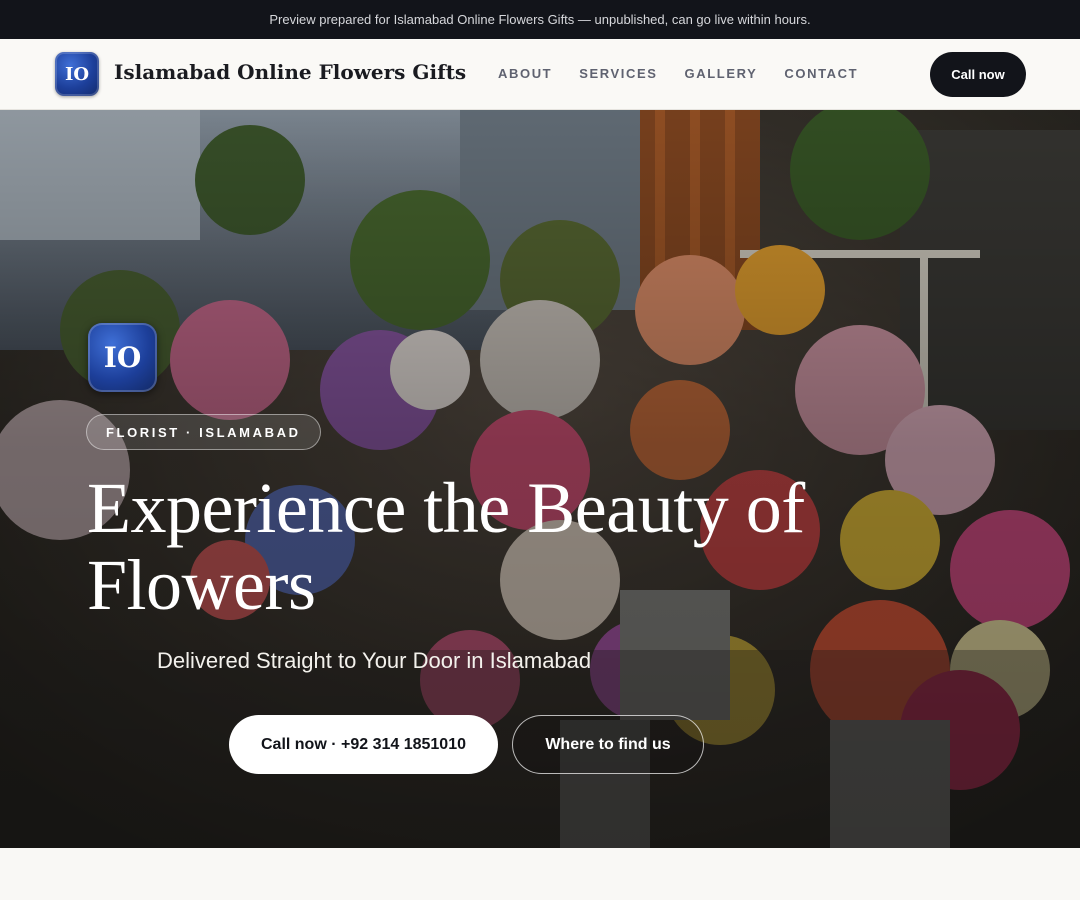 The image size is (1080, 900). Describe the element at coordinates (203, 432) in the screenshot. I see `hero-category-badge: FLORIST · ISLAMABAD` at that location.